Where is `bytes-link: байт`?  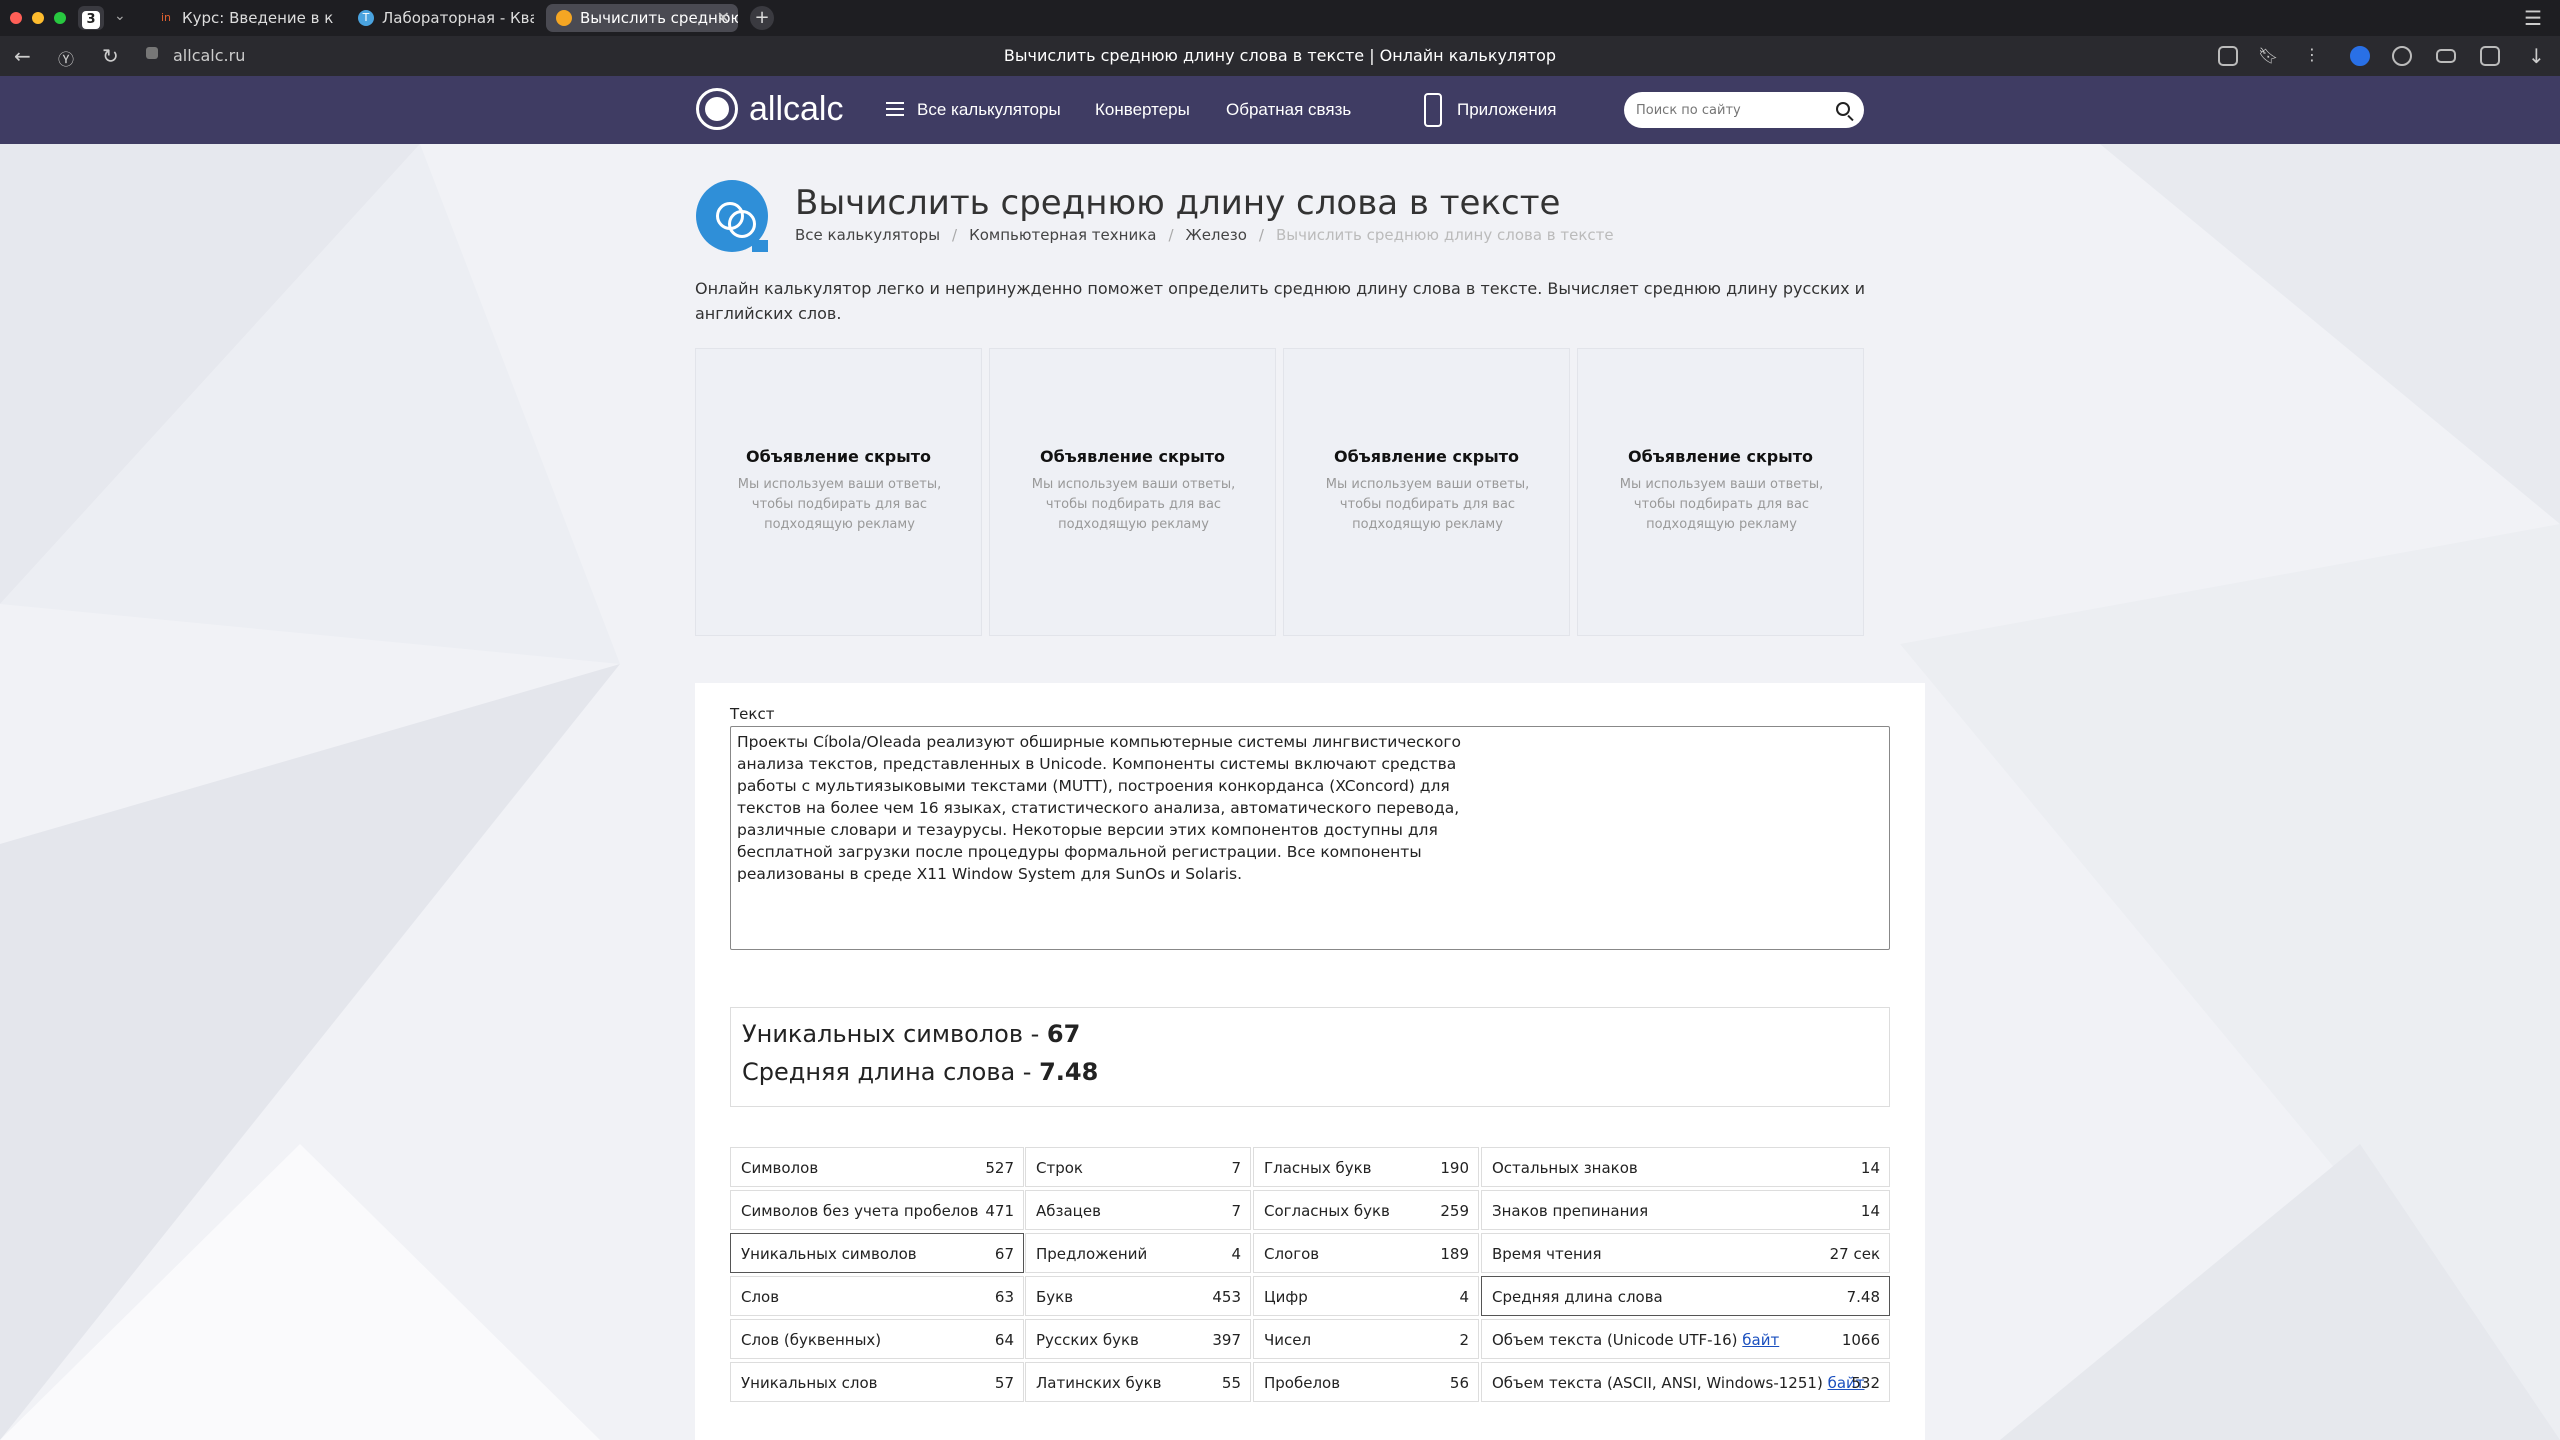
bytes-link: байт is located at coordinates (1760, 1340).